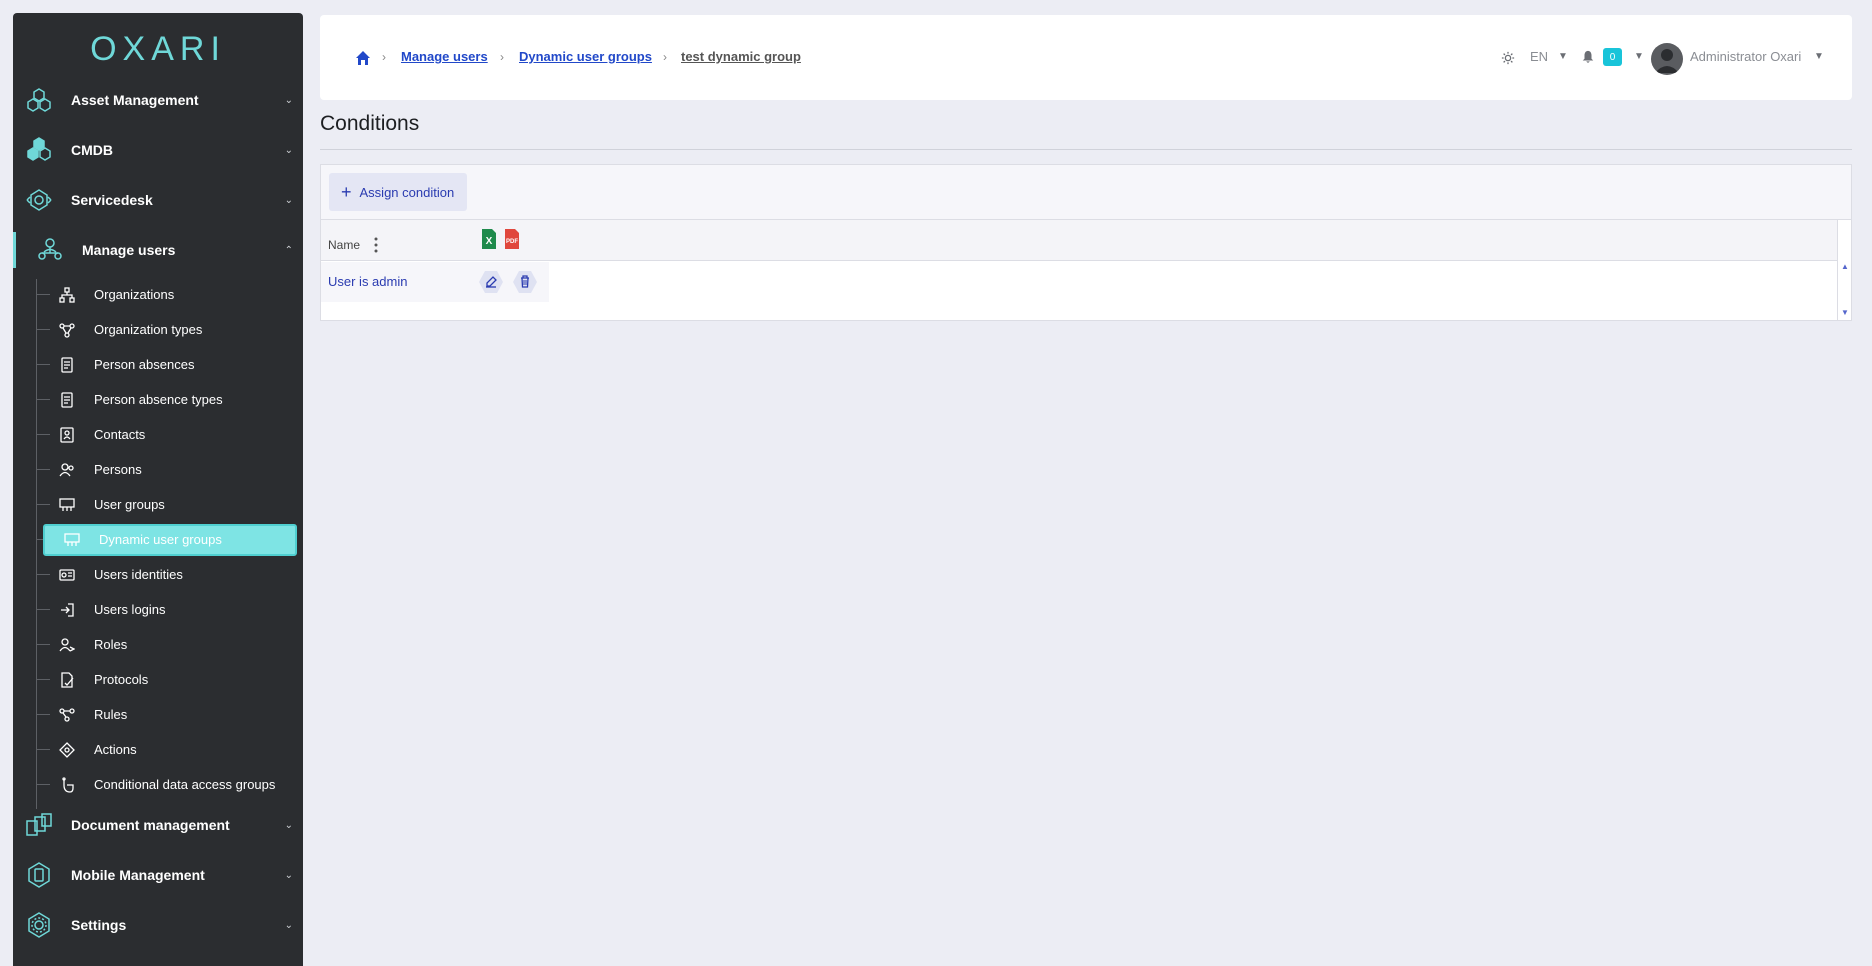 Image resolution: width=1872 pixels, height=966 pixels. I want to click on avatar, so click(1667, 59).